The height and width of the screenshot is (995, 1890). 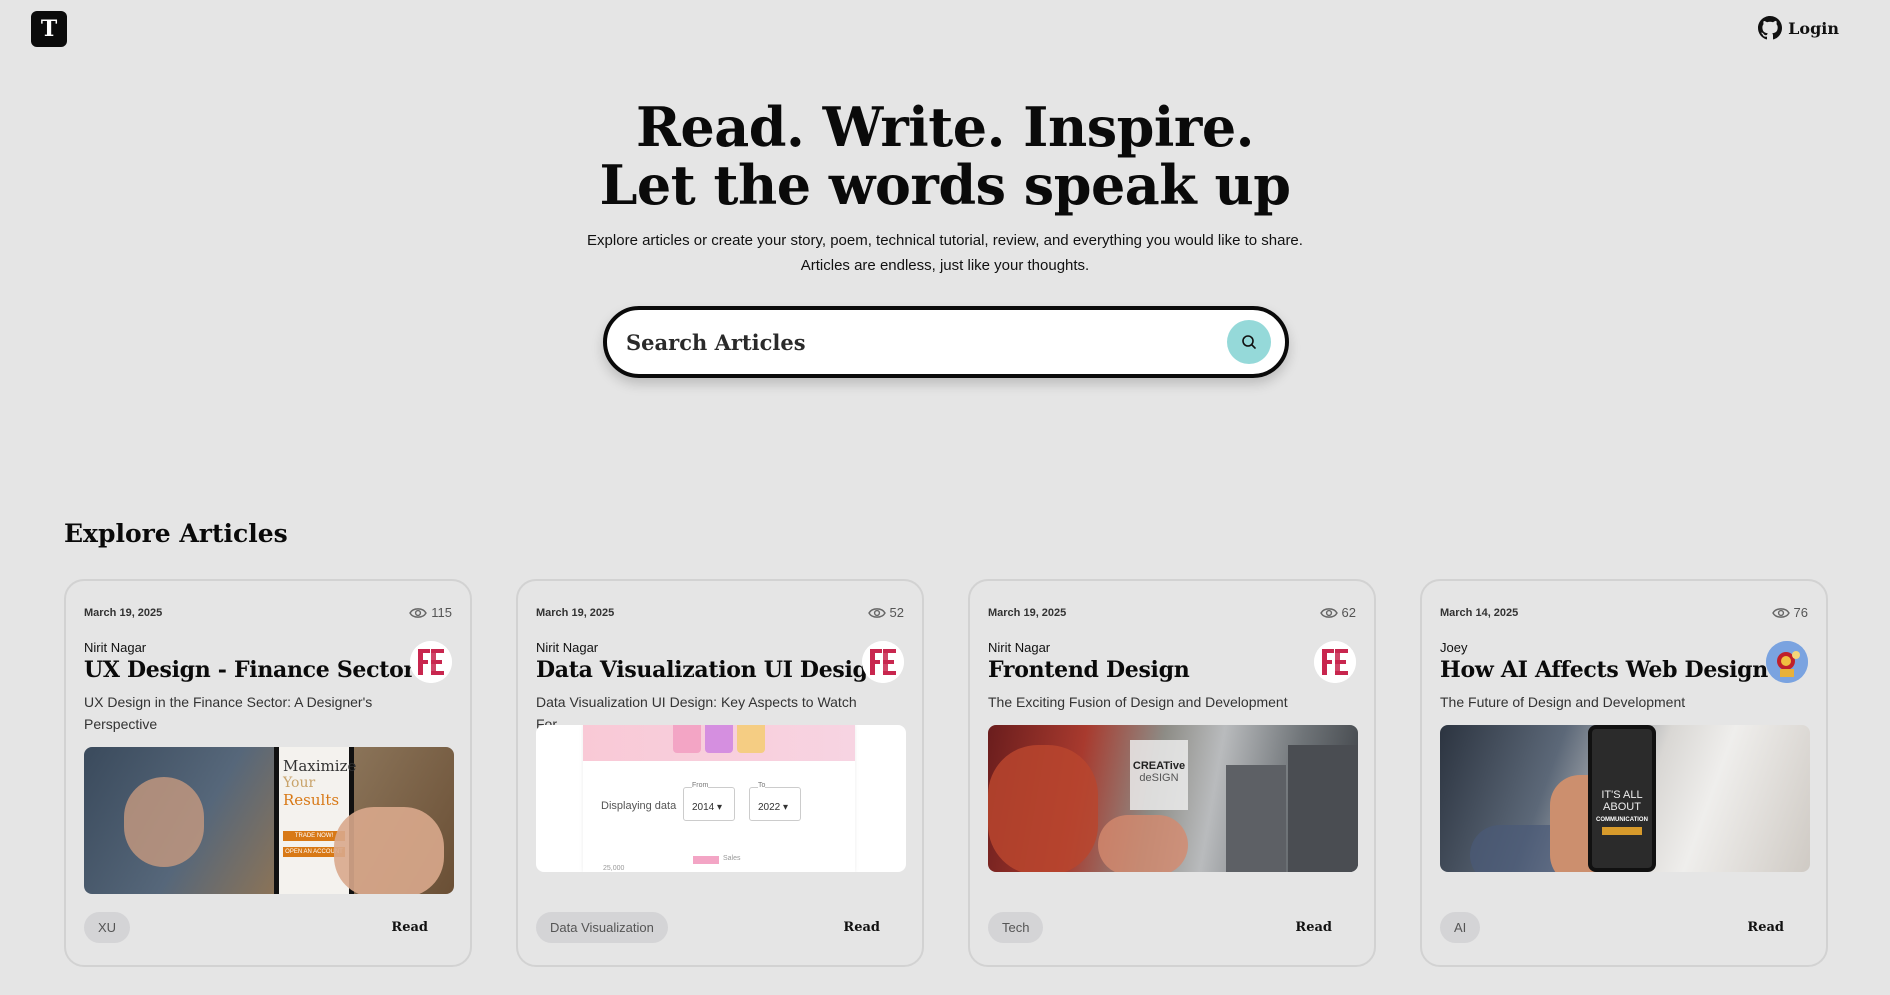 I want to click on thumb-axis: 25,000, so click(x=614, y=868).